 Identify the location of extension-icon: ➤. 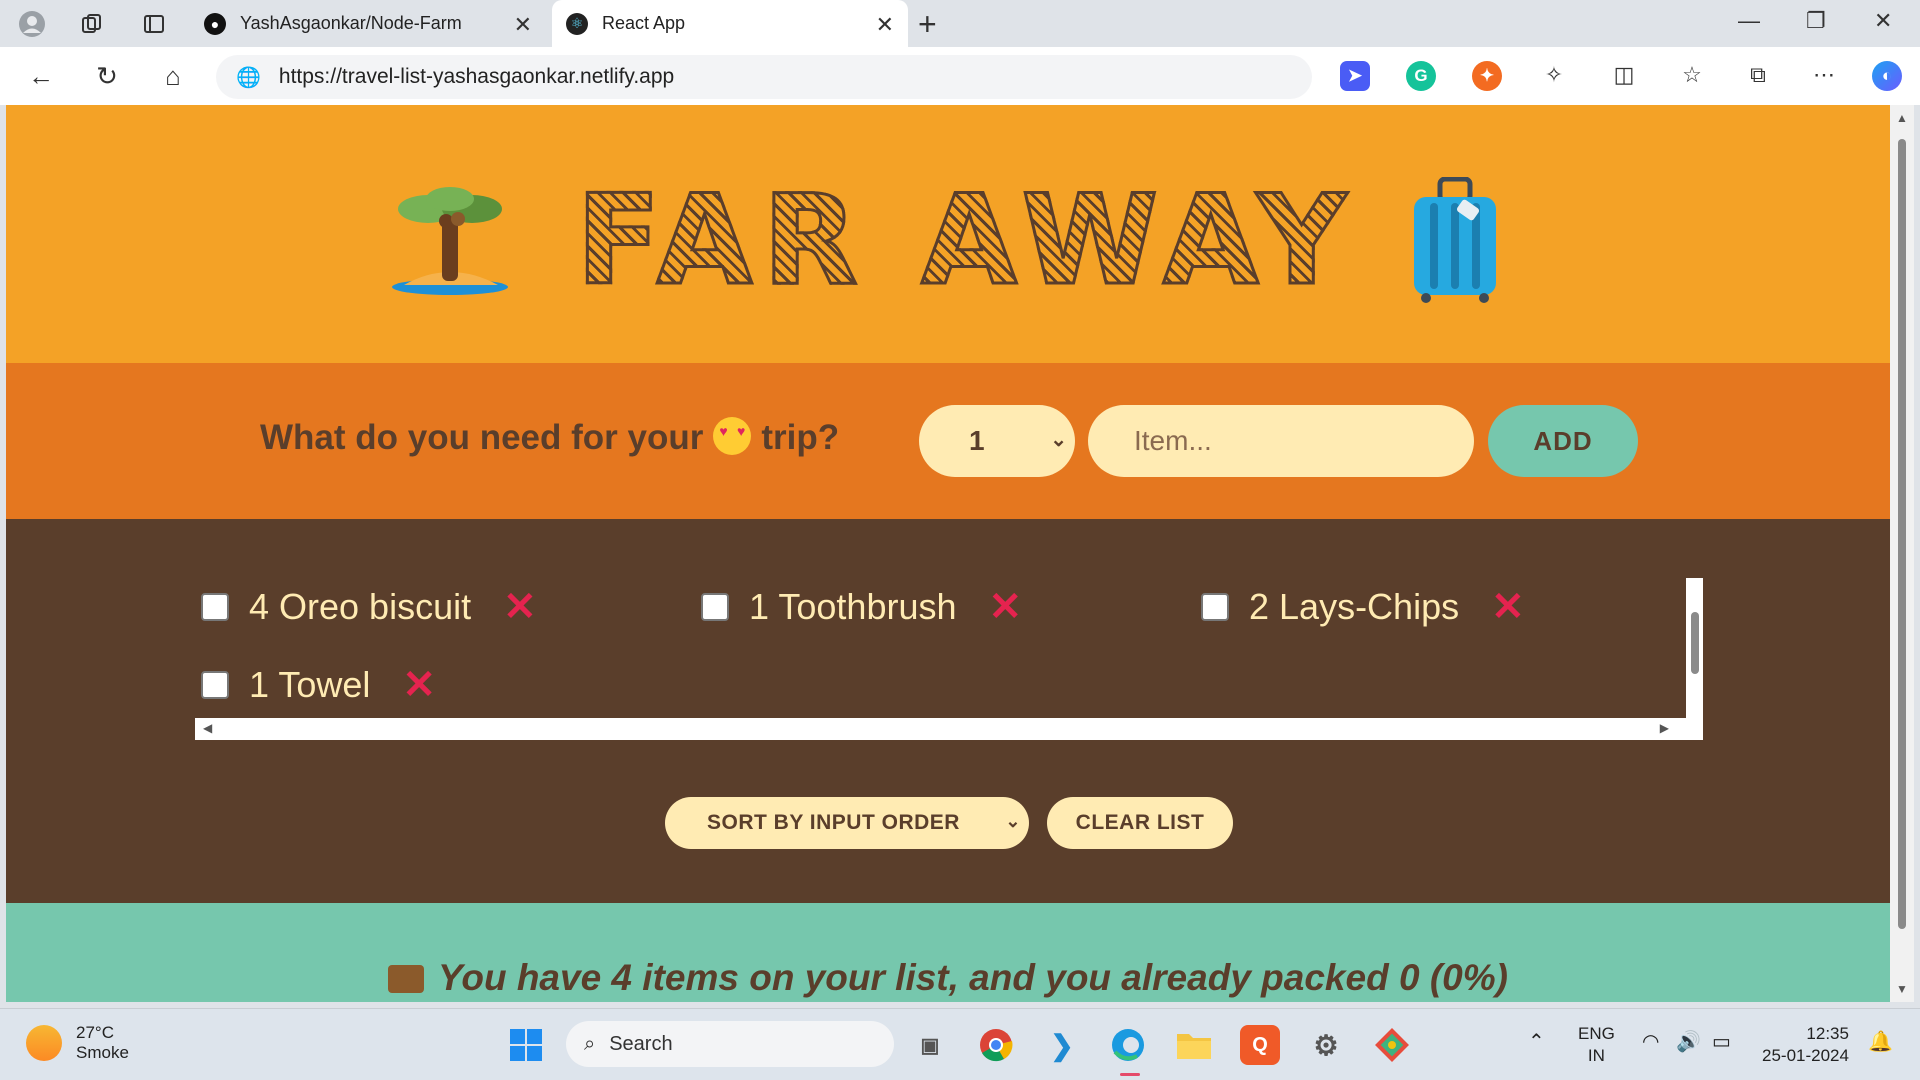
(1355, 76).